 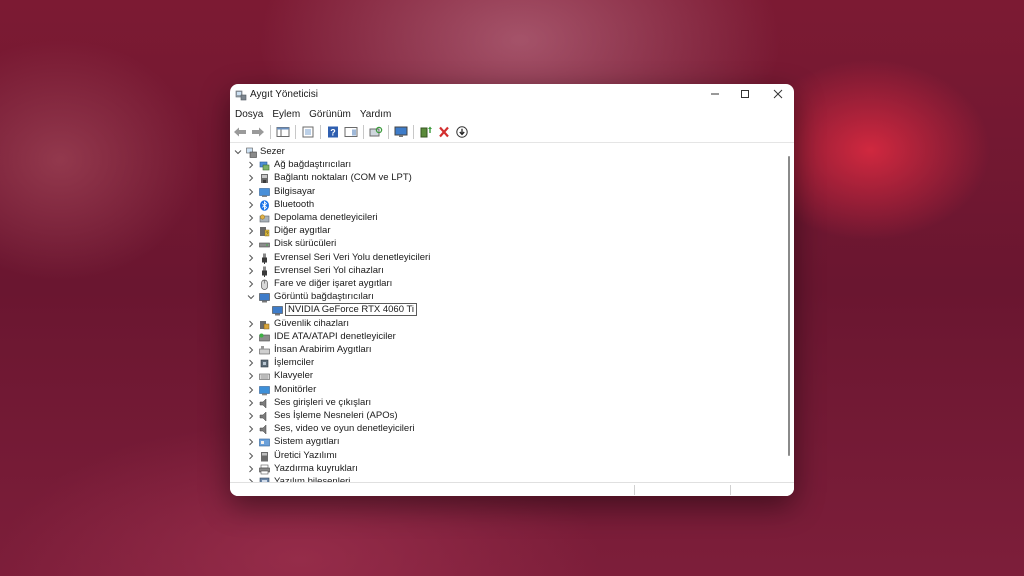 What do you see at coordinates (508, 178) in the screenshot?
I see `tree-category-item: Bağlantı noktaları (COM ve LPT)` at bounding box center [508, 178].